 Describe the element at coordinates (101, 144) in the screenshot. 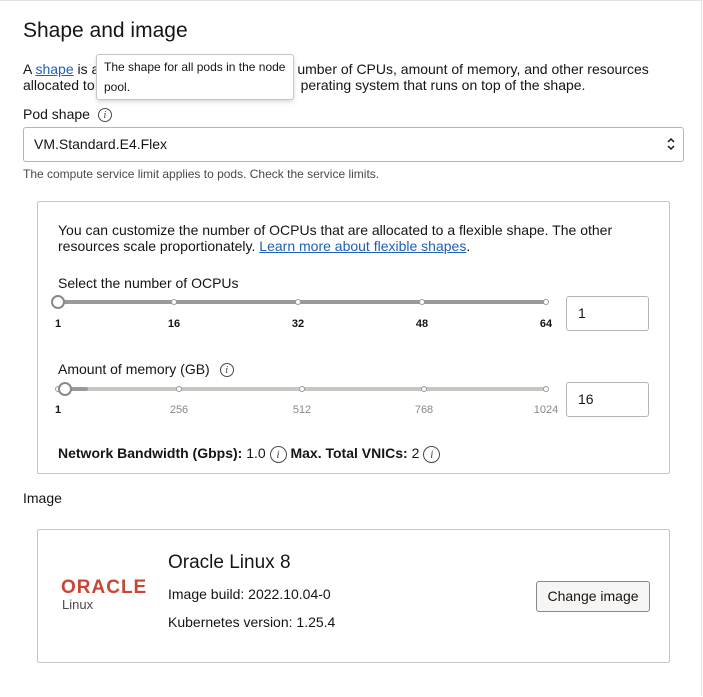

I see `pod-shape-value: VM.Standard.E4.Flex` at that location.